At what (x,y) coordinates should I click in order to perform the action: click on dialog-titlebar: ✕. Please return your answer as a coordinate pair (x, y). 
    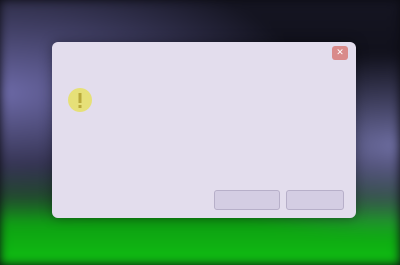
    Looking at the image, I should click on (204, 53).